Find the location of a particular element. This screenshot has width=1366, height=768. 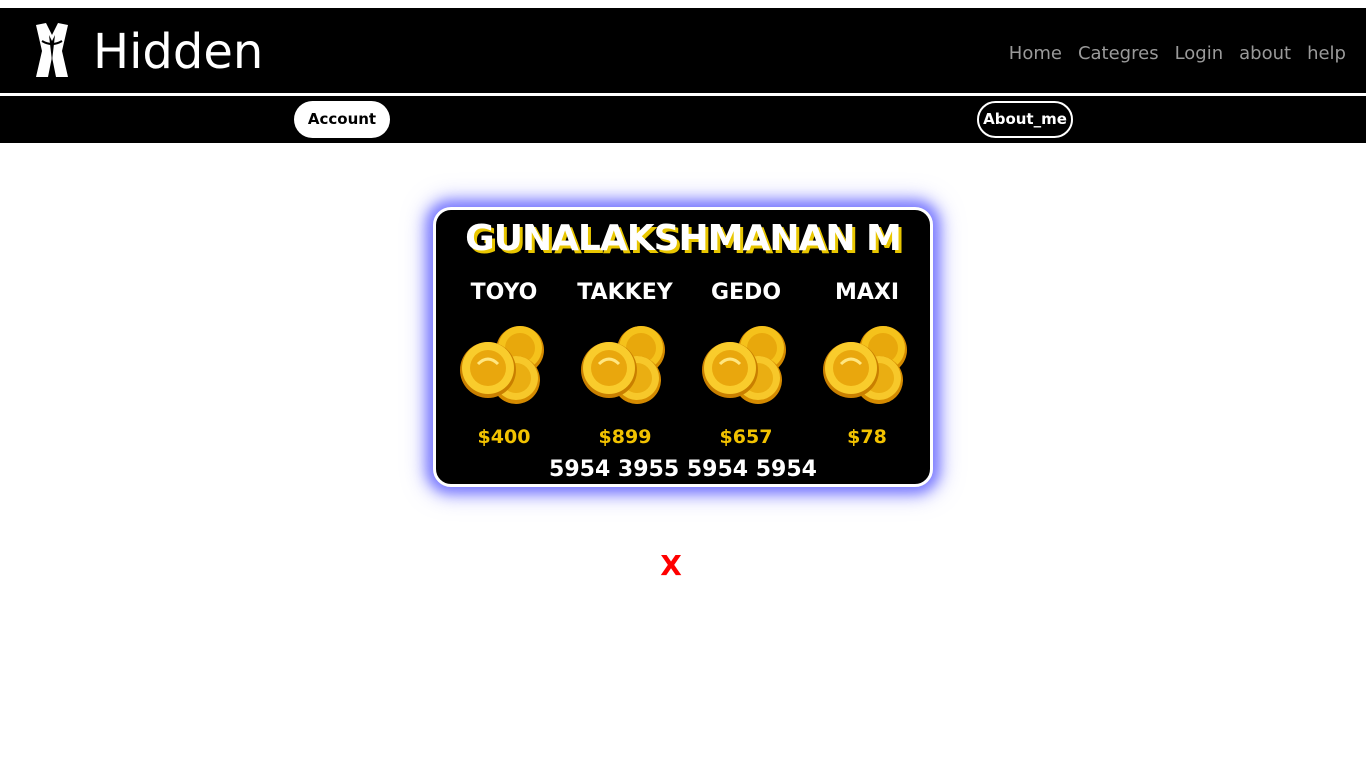

coin-price: $78 is located at coordinates (867, 437).